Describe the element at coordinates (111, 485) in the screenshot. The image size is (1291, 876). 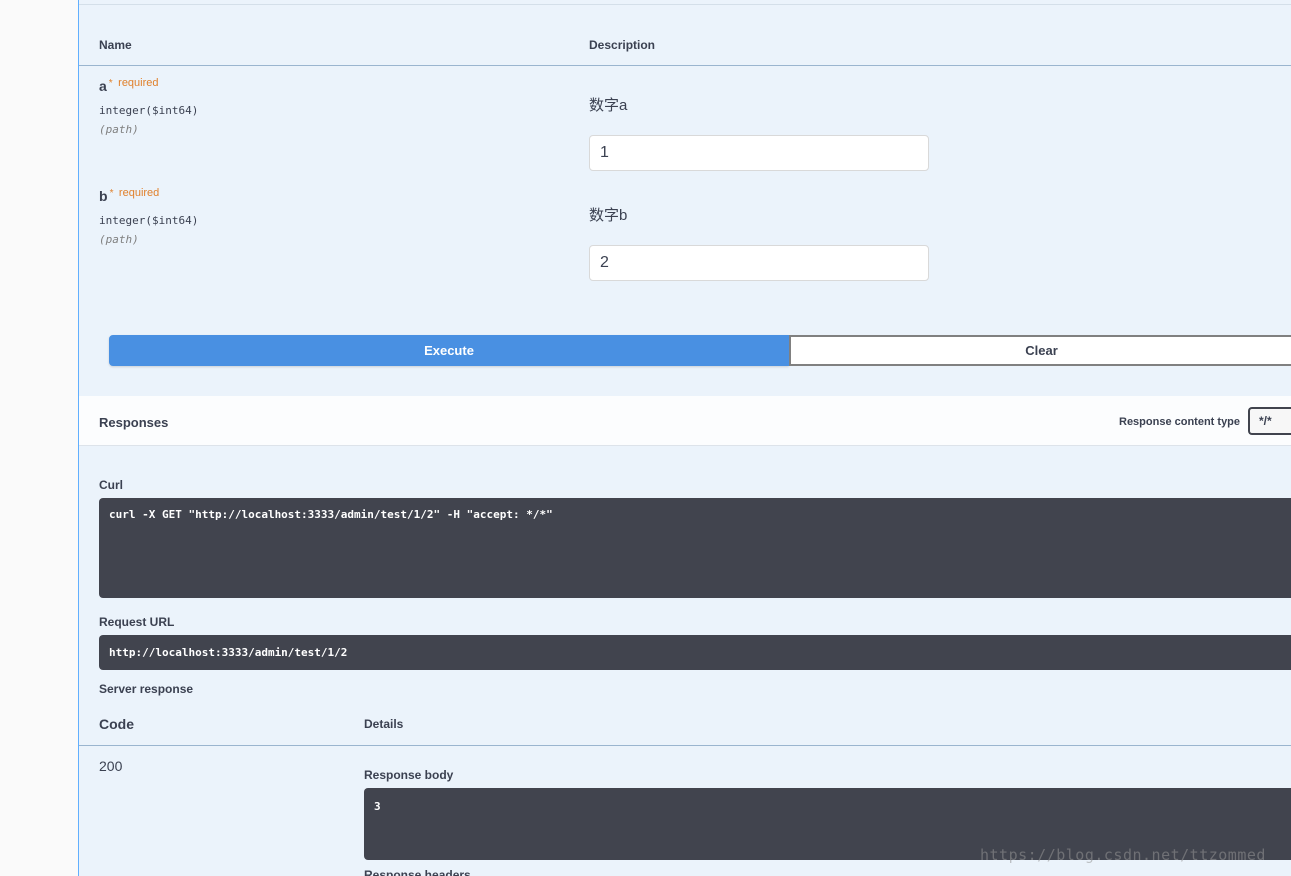
I see `curl-label: Curl` at that location.